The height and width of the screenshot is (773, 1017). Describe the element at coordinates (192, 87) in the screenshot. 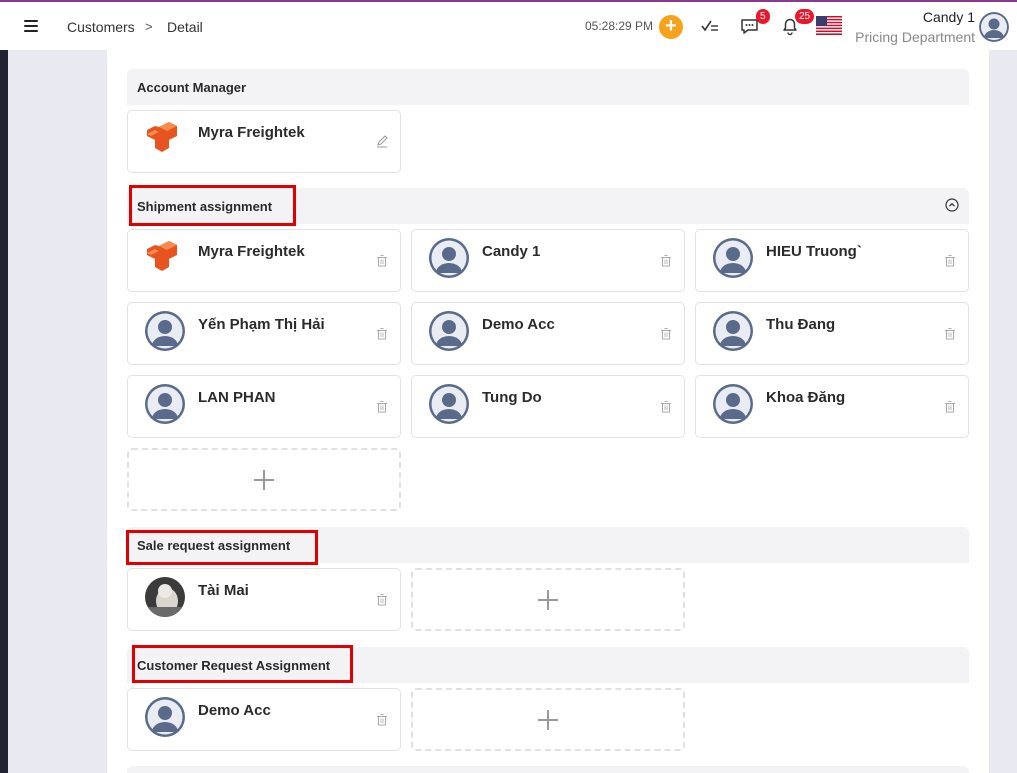

I see `section-title: Account Manager` at that location.